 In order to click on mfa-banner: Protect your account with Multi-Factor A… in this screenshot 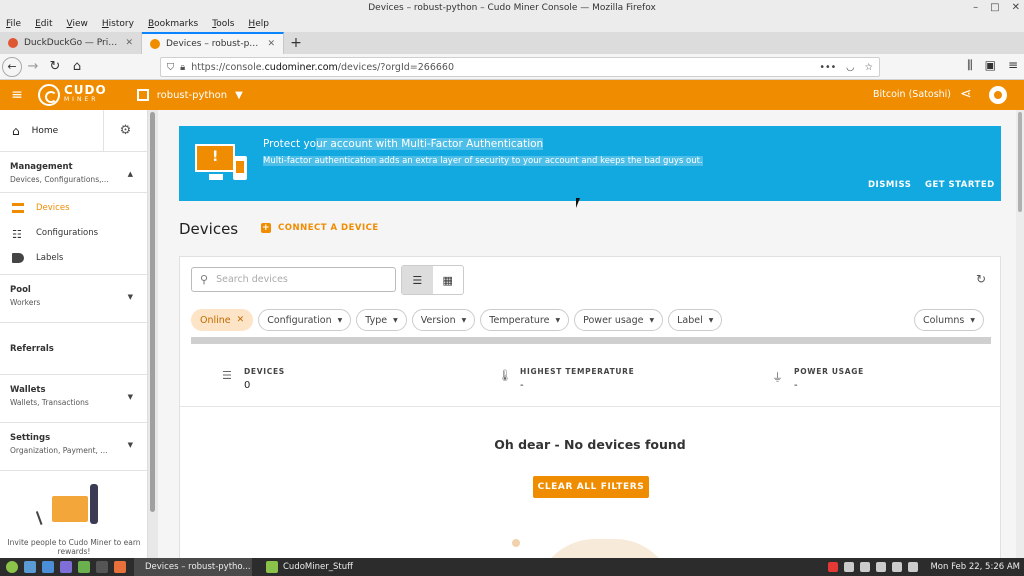, I will do `click(590, 167)`.